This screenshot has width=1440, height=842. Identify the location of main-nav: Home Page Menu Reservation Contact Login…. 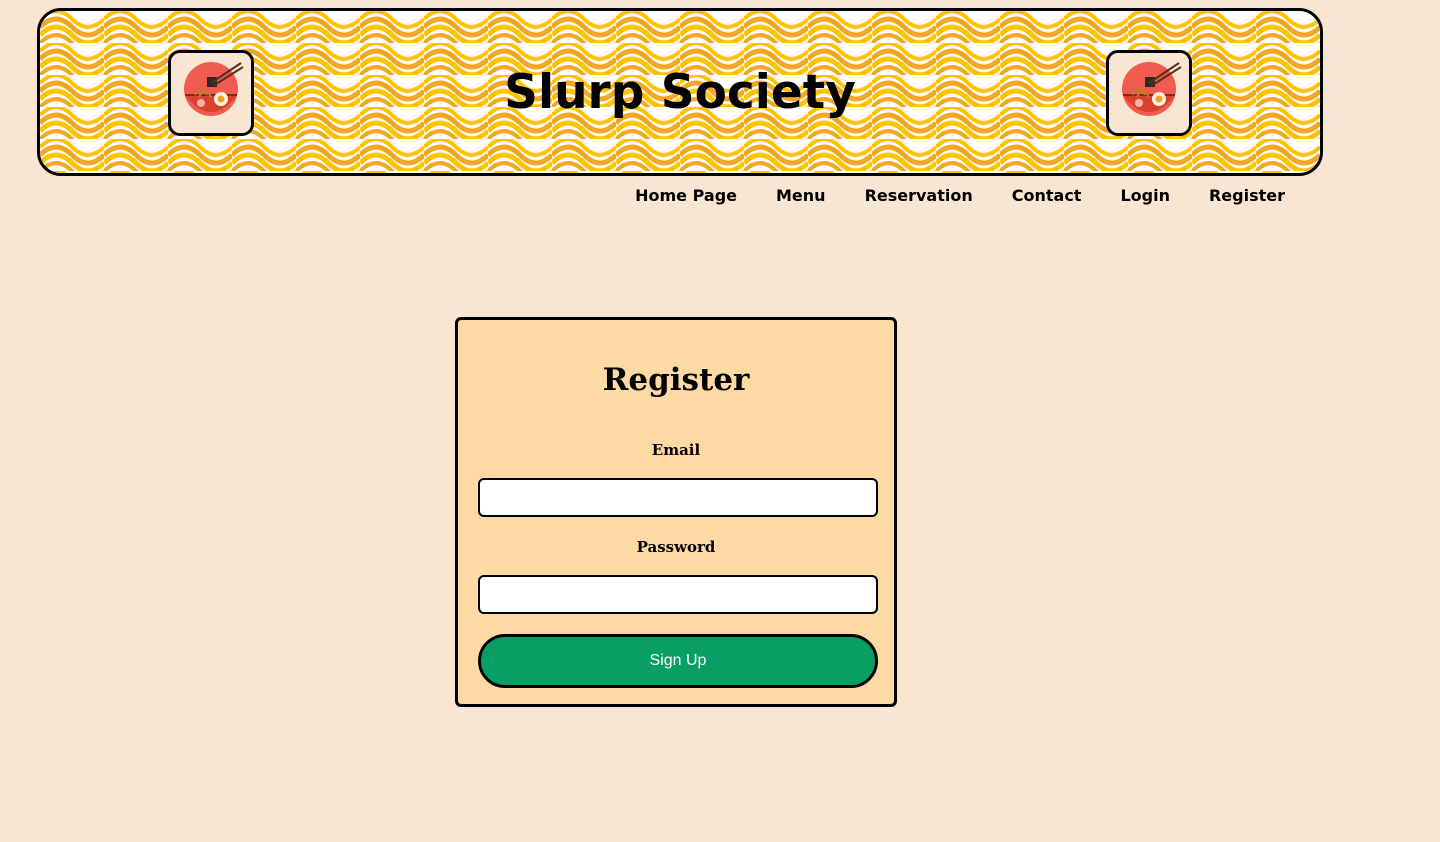
(940, 196).